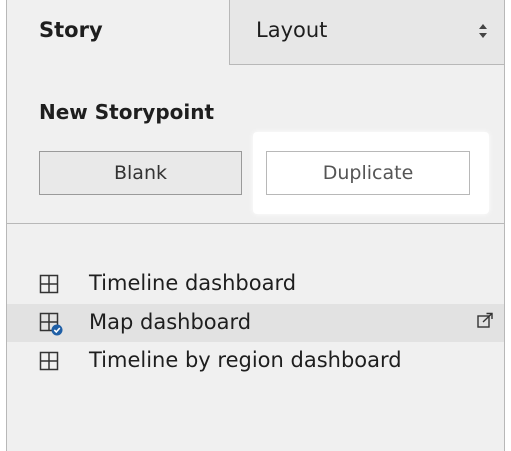  Describe the element at coordinates (366, 32) in the screenshot. I see `tab-layout: Layout` at that location.